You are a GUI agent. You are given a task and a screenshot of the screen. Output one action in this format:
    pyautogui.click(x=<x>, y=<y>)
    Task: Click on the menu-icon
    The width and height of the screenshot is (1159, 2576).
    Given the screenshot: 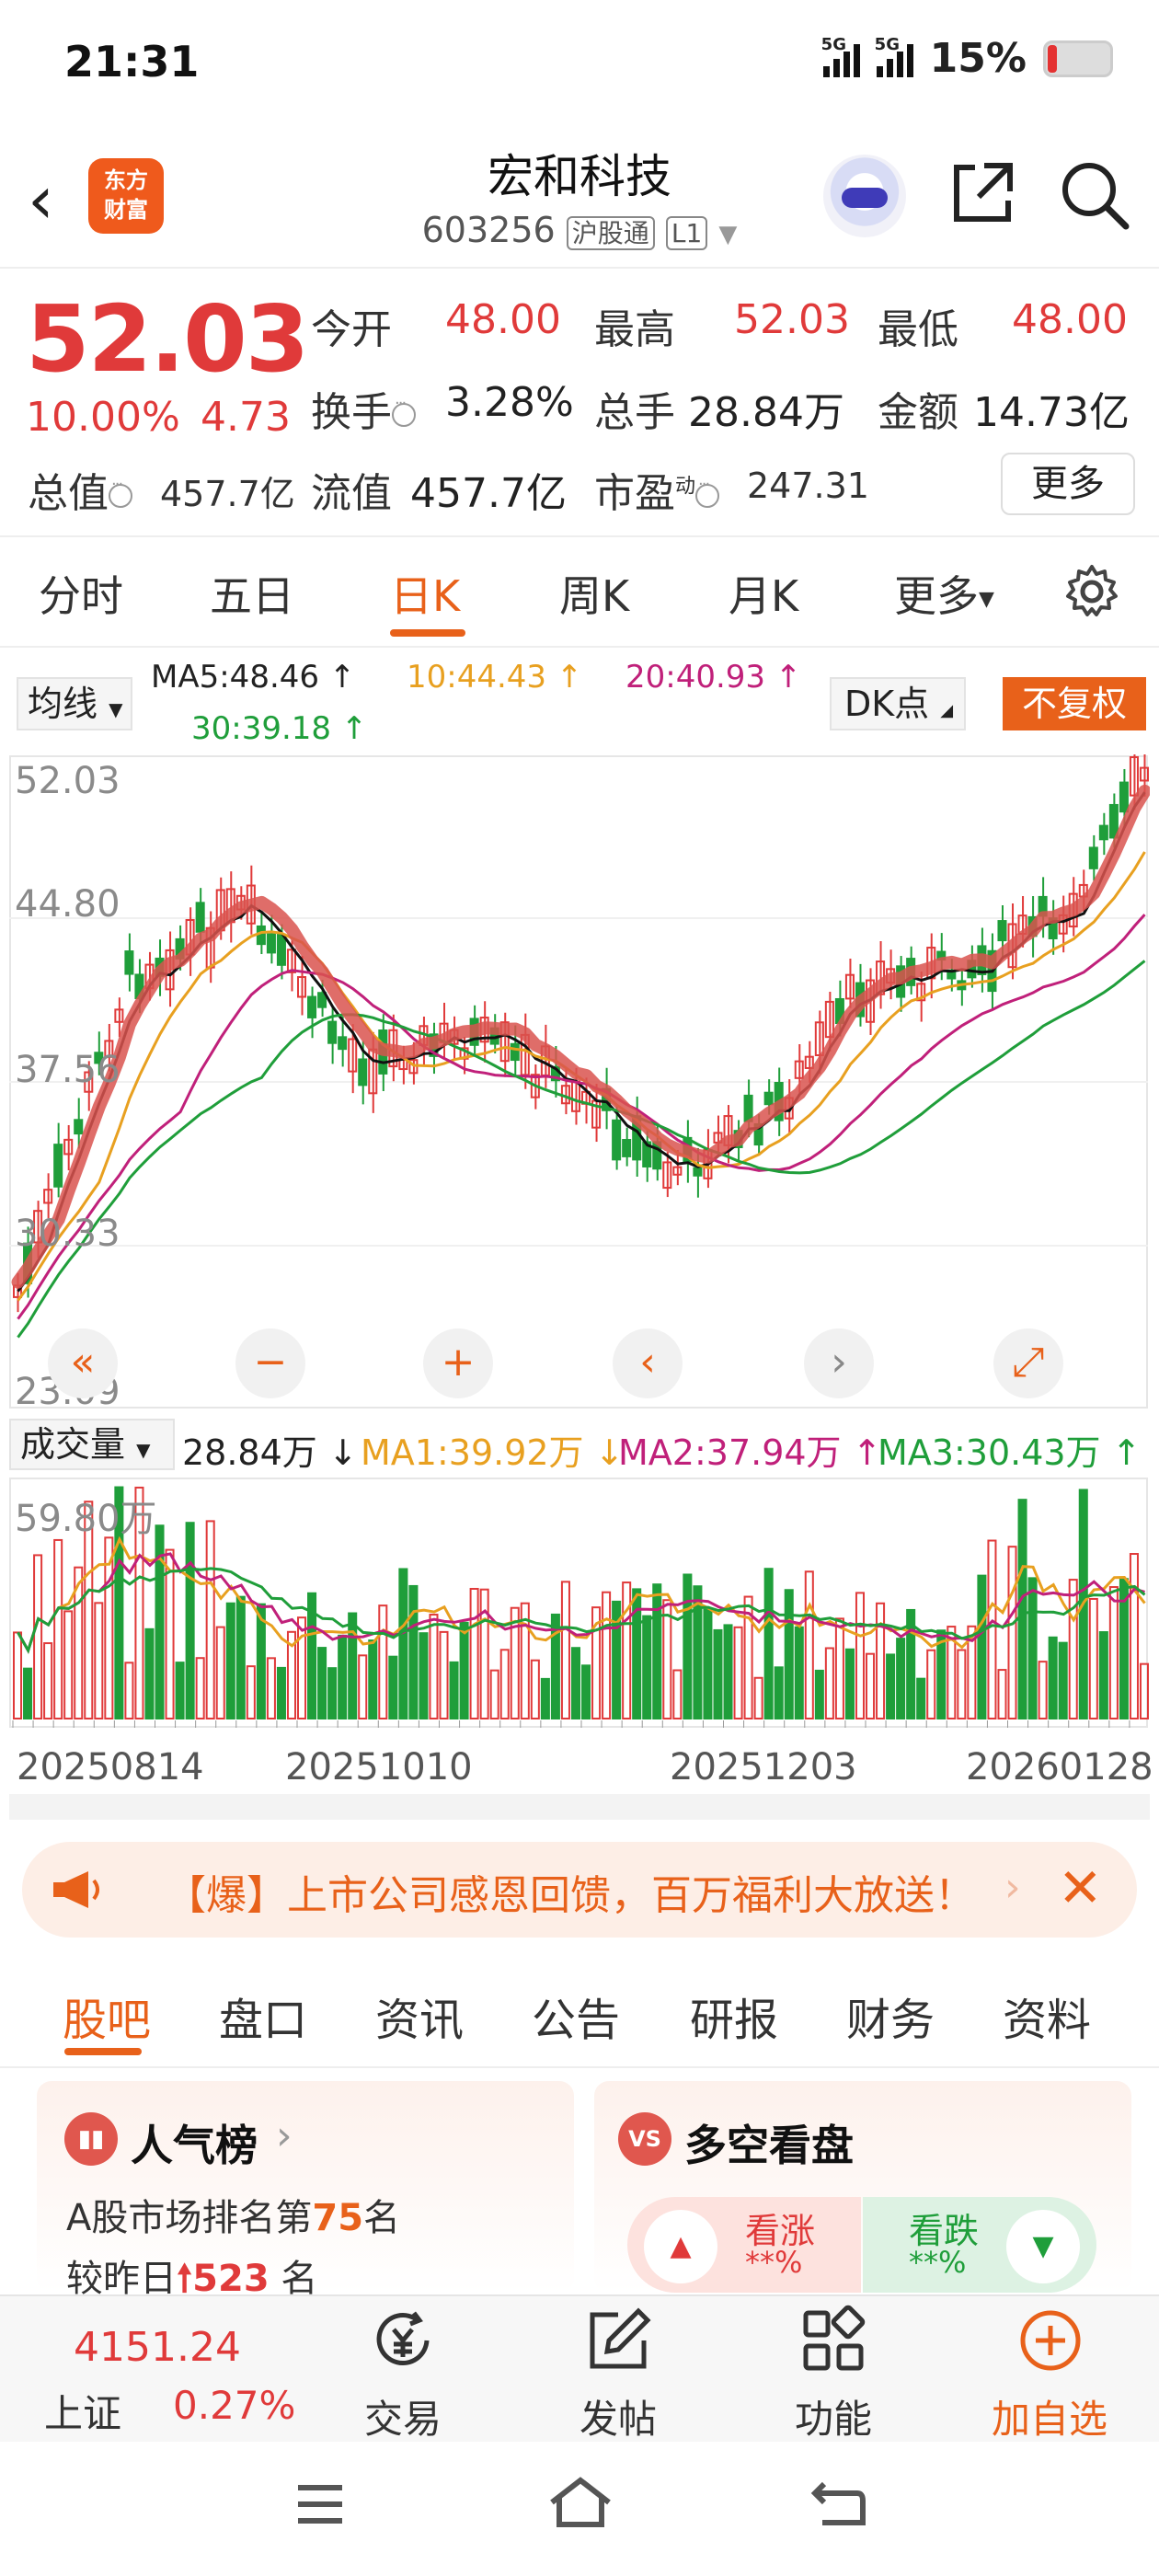 What is the action you would take?
    pyautogui.click(x=320, y=2504)
    